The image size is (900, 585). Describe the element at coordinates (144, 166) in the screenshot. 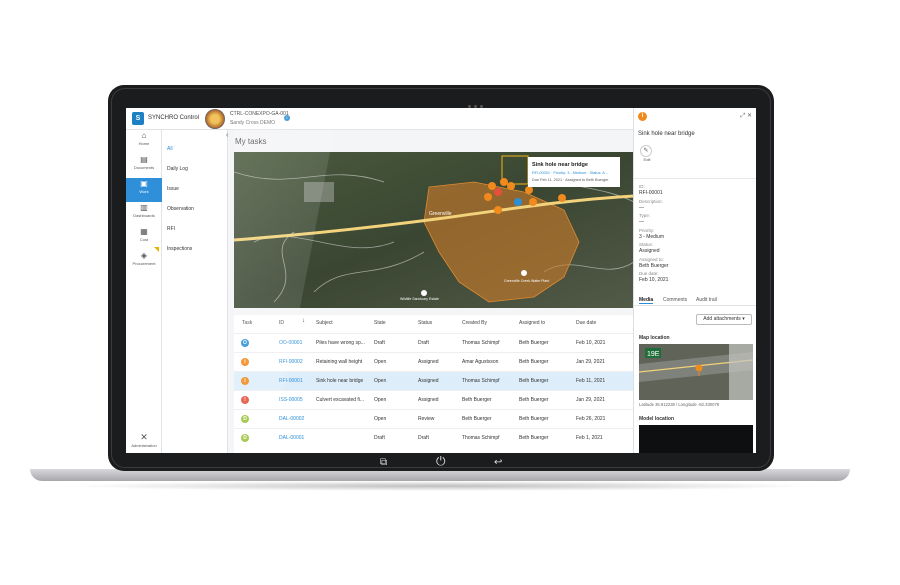

I see `nav-item-documents: ▤ Documents` at that location.